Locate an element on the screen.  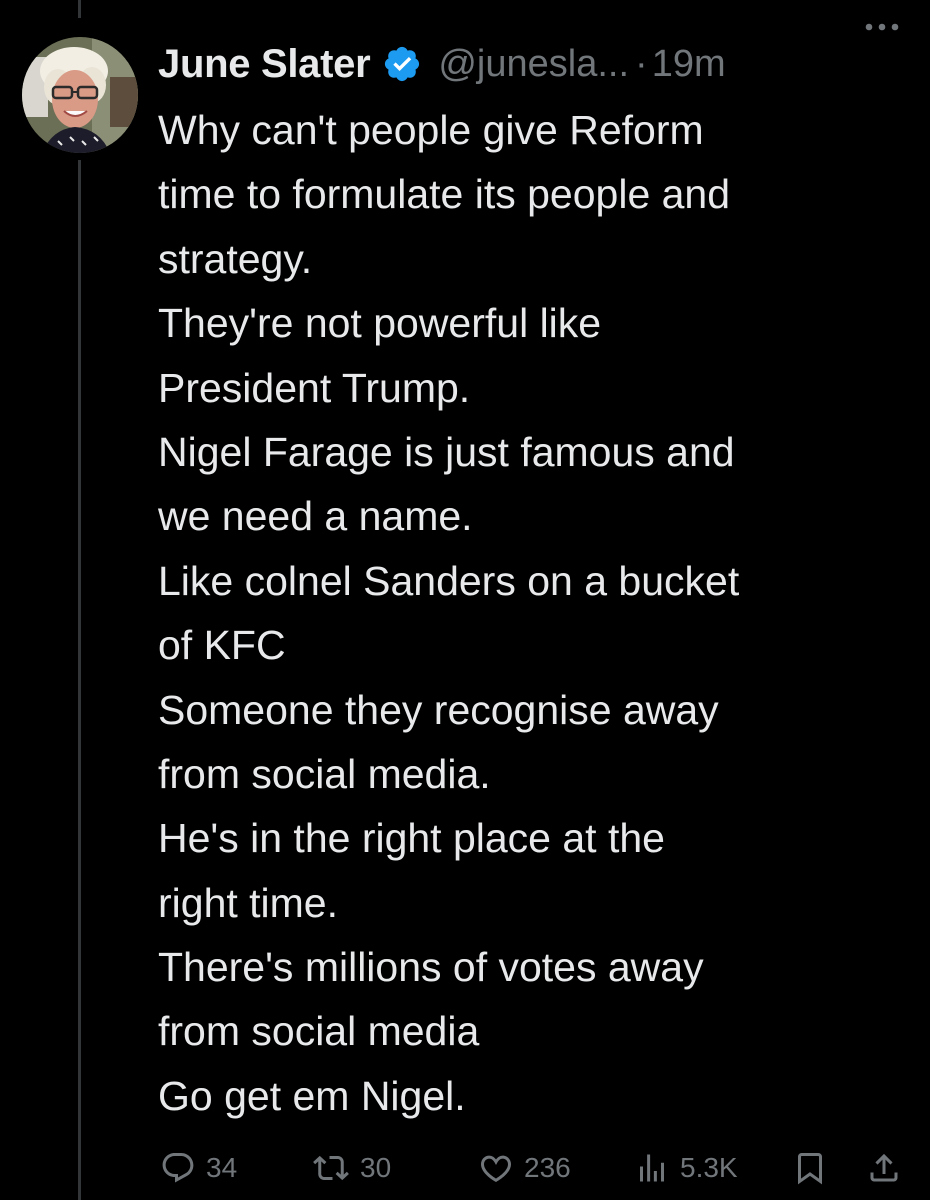
more-options-icon is located at coordinates (882, 27).